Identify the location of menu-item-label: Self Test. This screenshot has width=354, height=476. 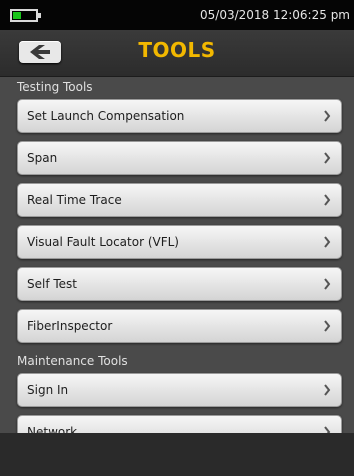
(52, 284).